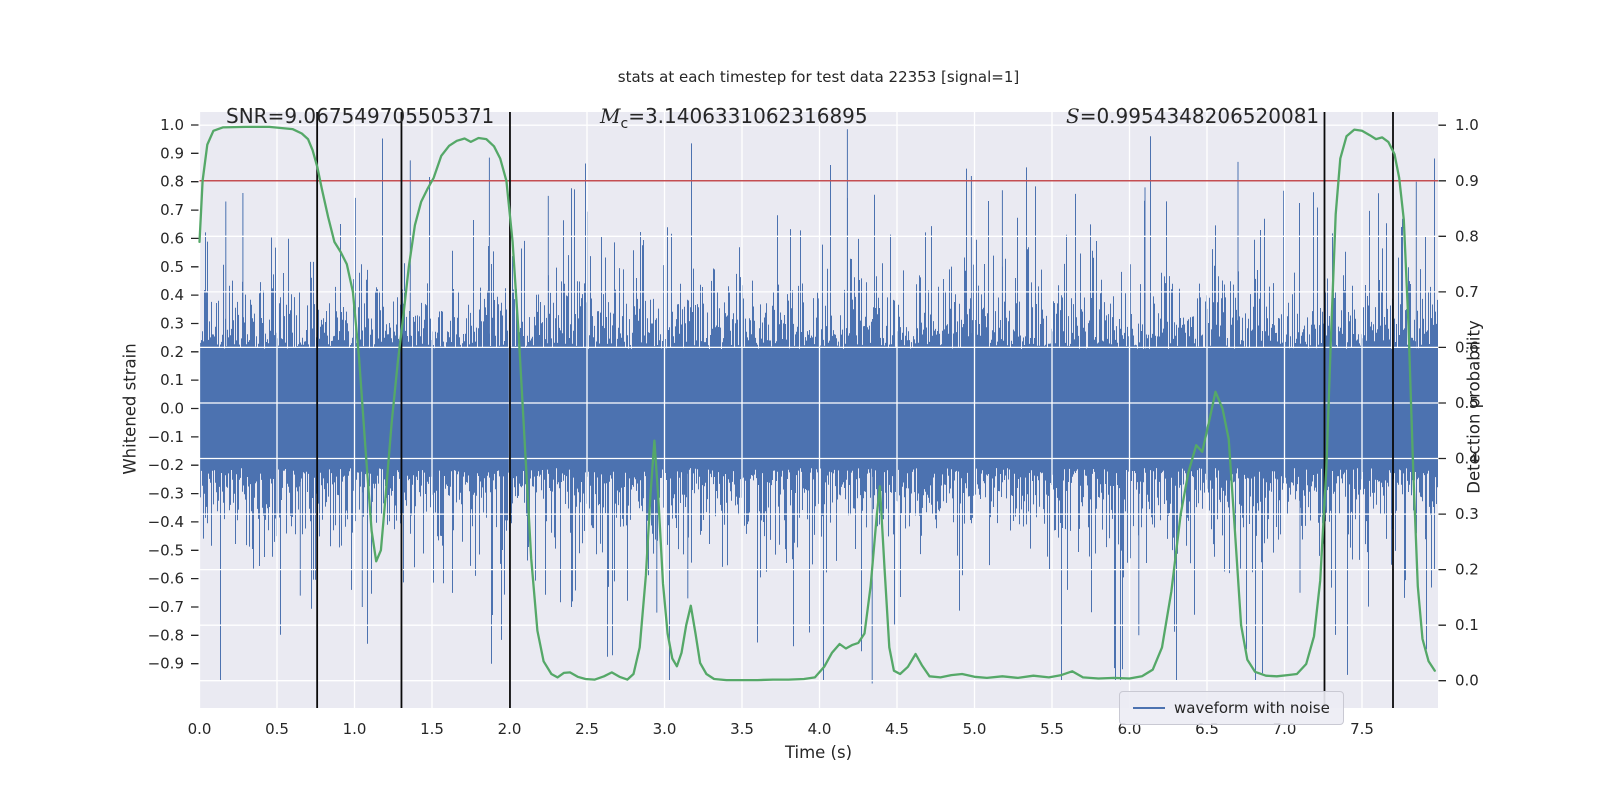 This screenshot has height=800, width=1600. Describe the element at coordinates (166, 494) in the screenshot. I see `y-tick-label-left: −0.3` at that location.